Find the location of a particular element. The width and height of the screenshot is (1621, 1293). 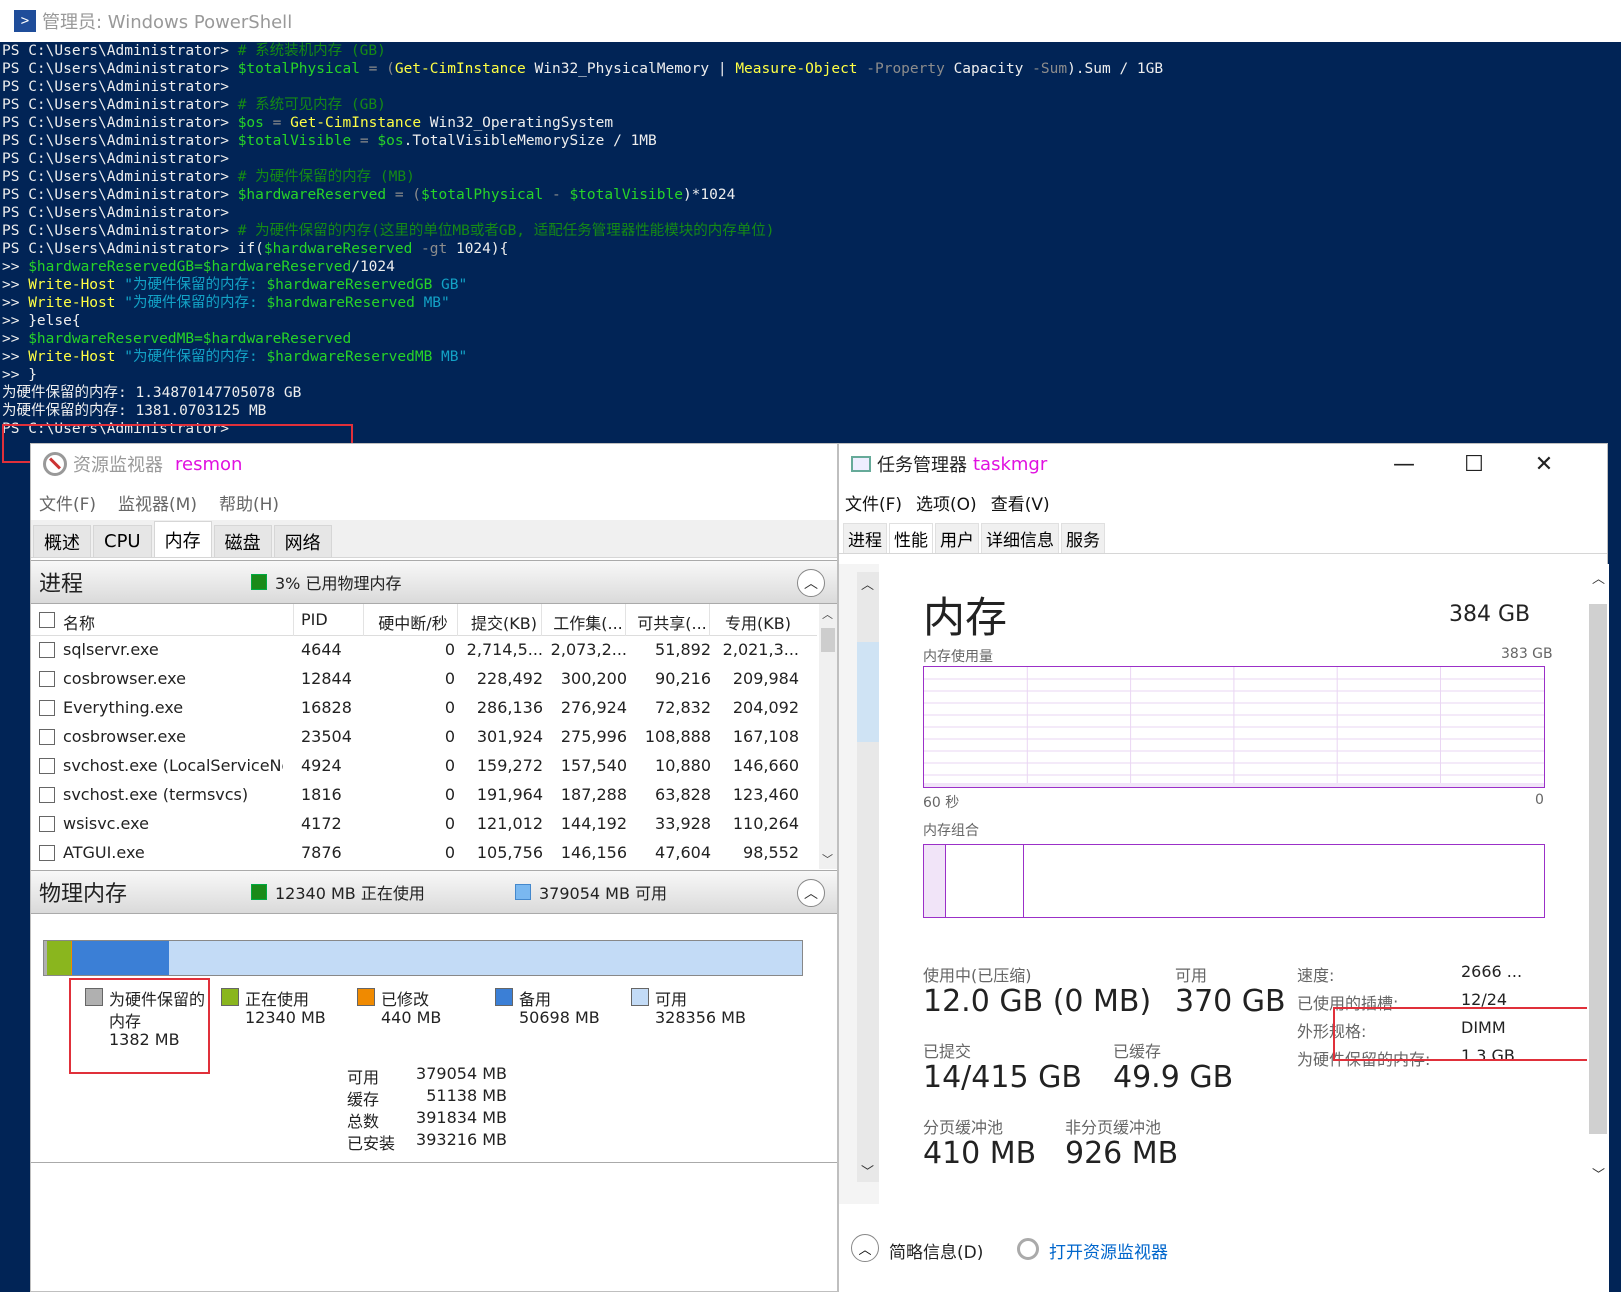

tab-performance: 性能 is located at coordinates (911, 538).